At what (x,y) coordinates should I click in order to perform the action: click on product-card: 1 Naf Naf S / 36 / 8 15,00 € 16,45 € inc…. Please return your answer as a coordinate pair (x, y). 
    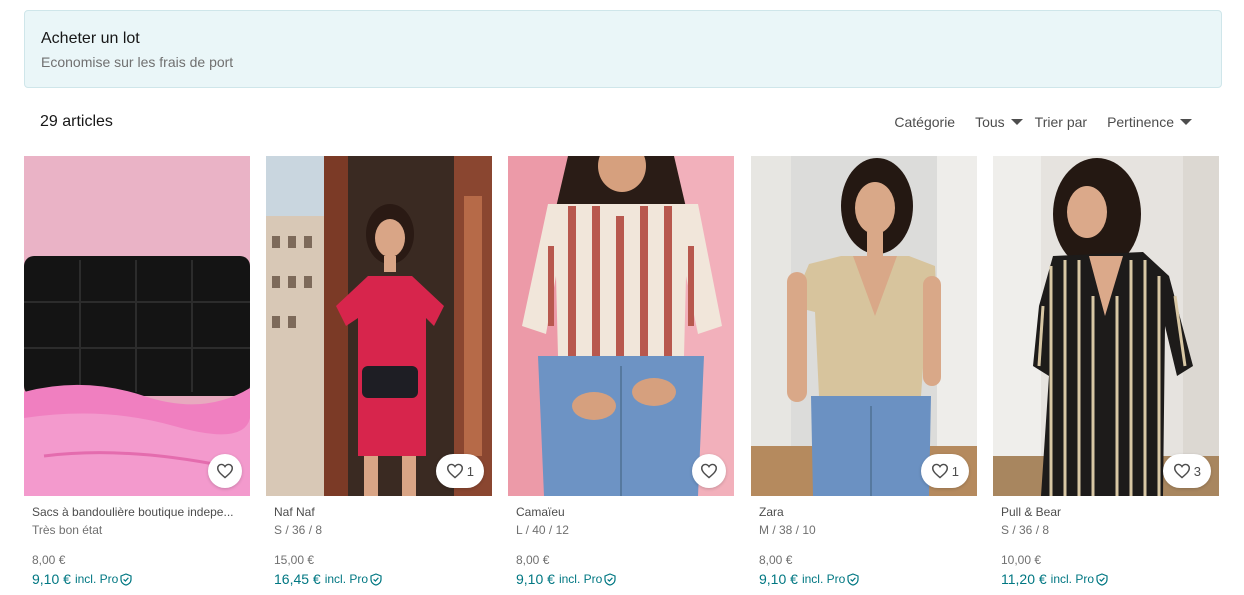
    Looking at the image, I should click on (379, 372).